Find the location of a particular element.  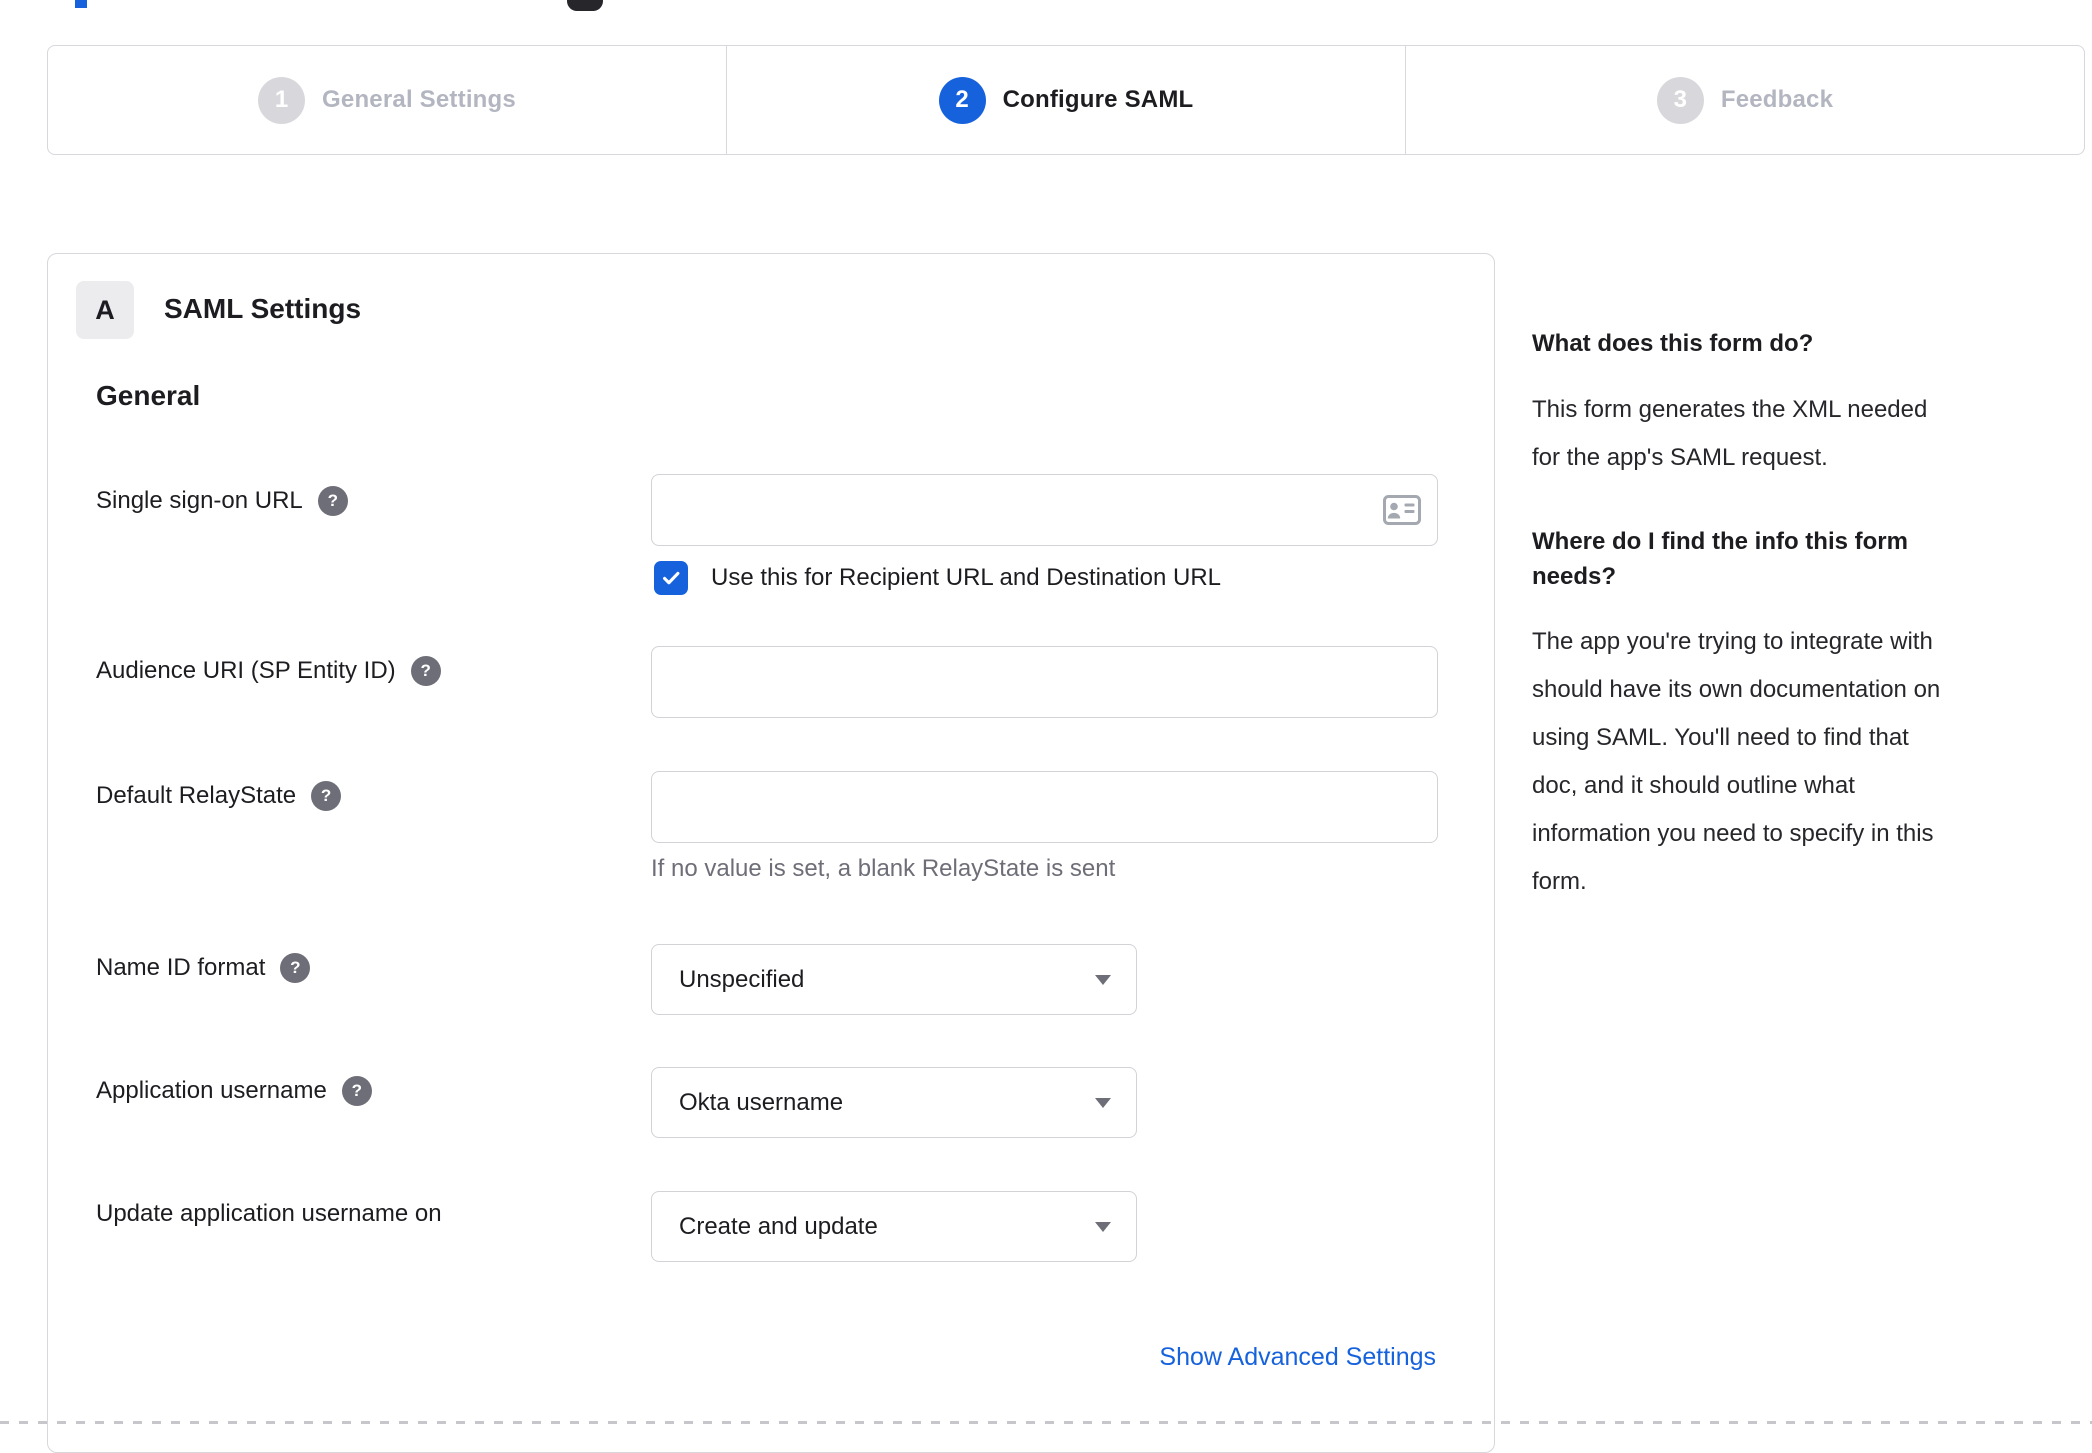

panel-title: SAML Settings is located at coordinates (263, 308).